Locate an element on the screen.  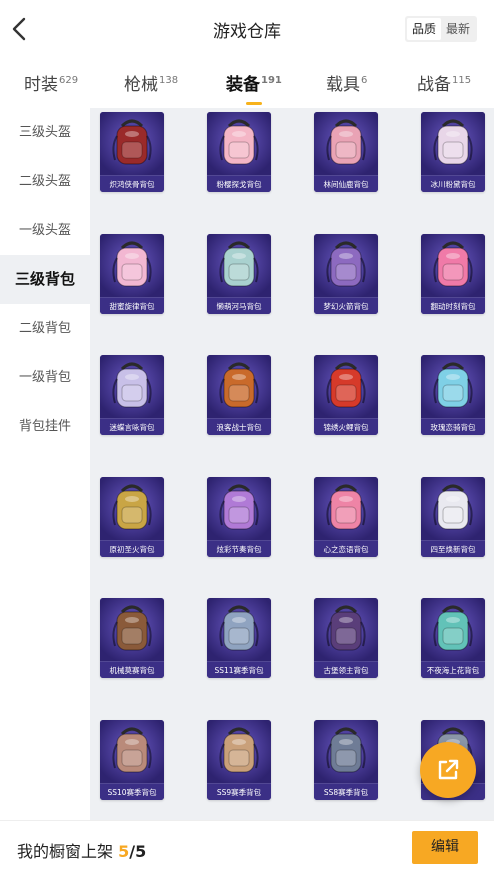
item-name: 浪客战士背包 is located at coordinates (239, 426).